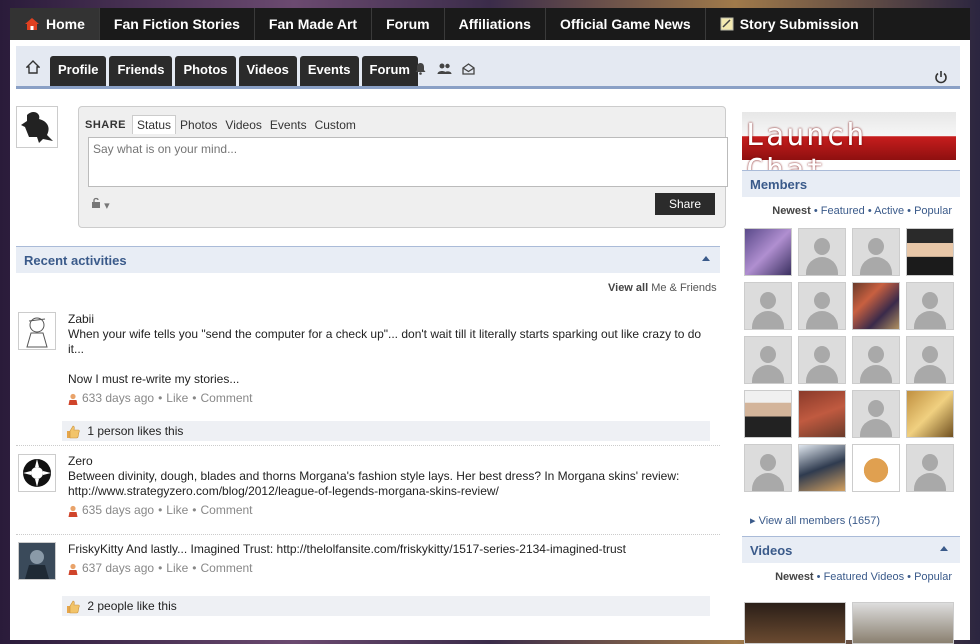 The width and height of the screenshot is (980, 644). I want to click on view-all-members-link: ▸ View all members (1657), so click(815, 520).